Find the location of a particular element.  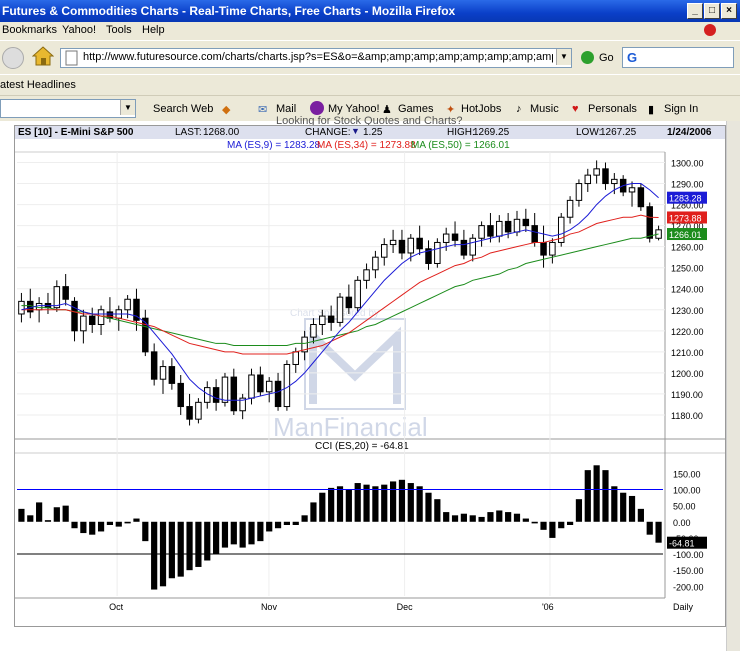

latest-headlines-link: atest Headlines is located at coordinates (38, 85).